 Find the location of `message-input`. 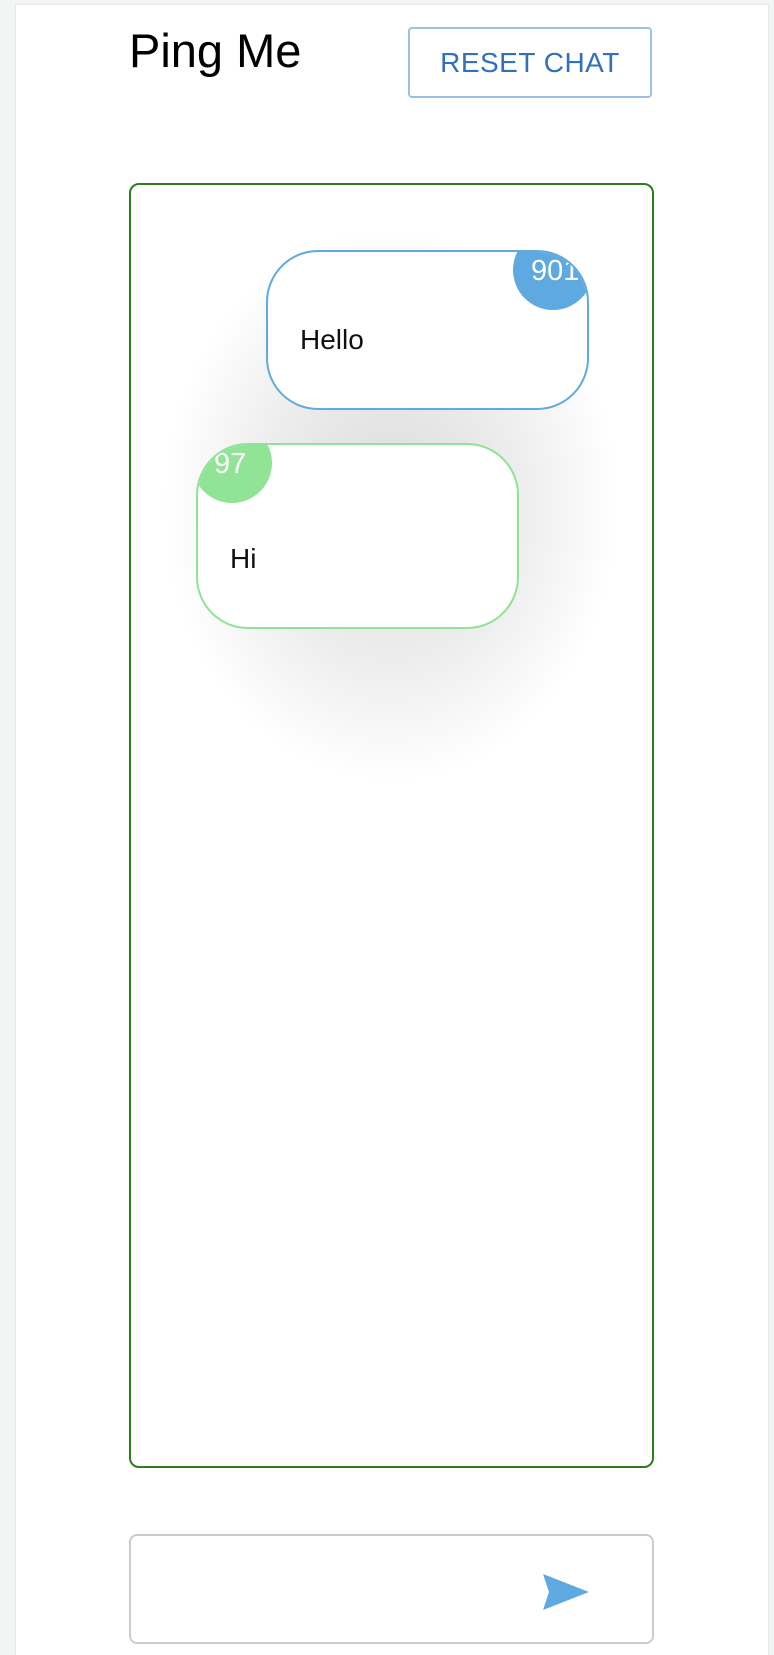

message-input is located at coordinates (339, 1582).